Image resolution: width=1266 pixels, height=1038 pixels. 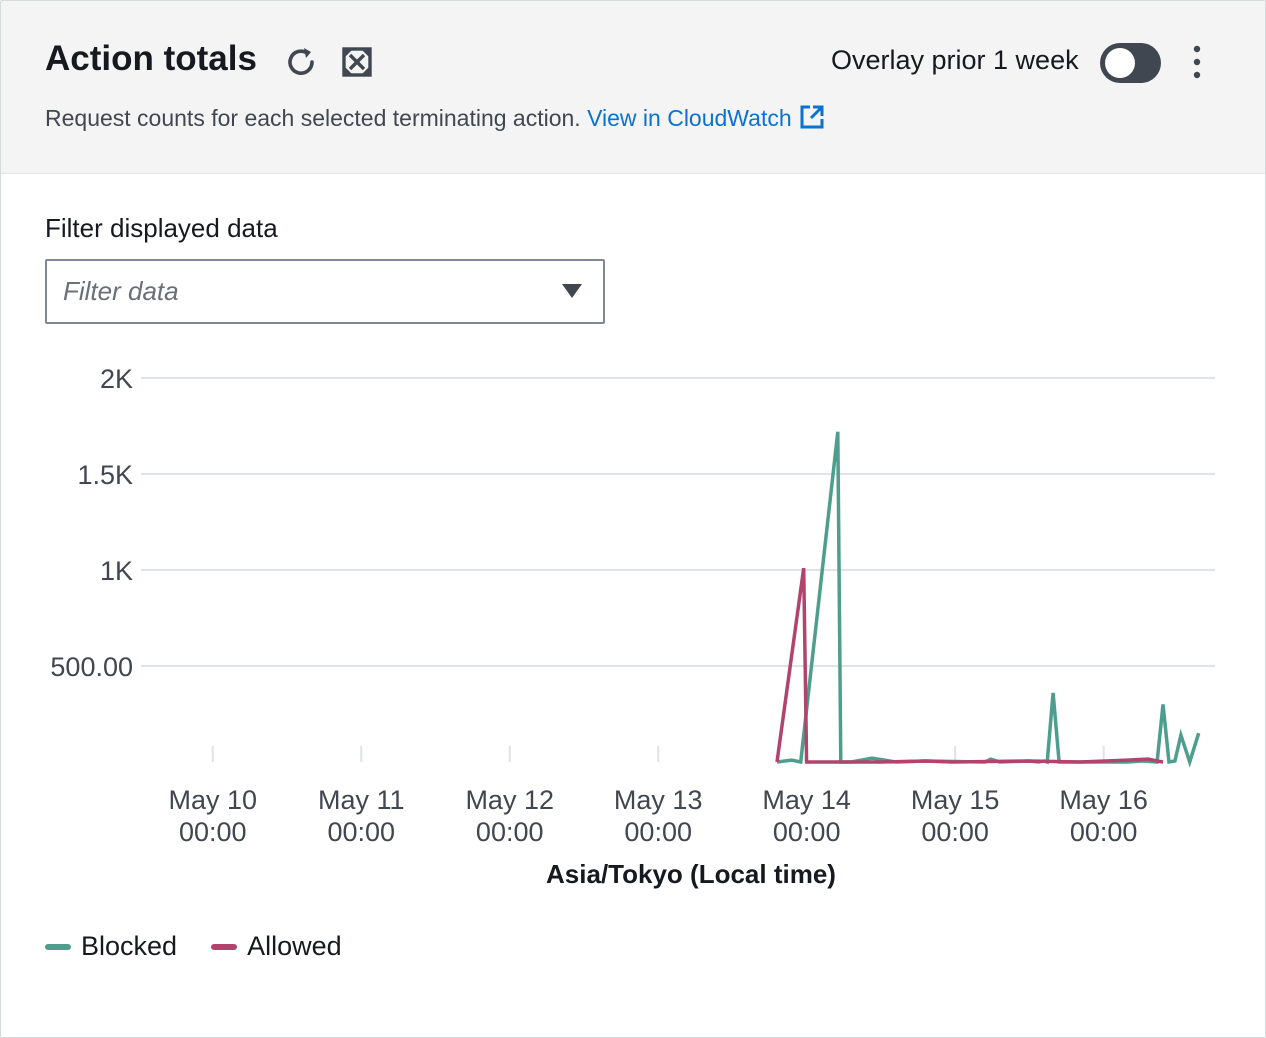 I want to click on x-axis-title: Asia/Tokyo (Local time), so click(x=691, y=874).